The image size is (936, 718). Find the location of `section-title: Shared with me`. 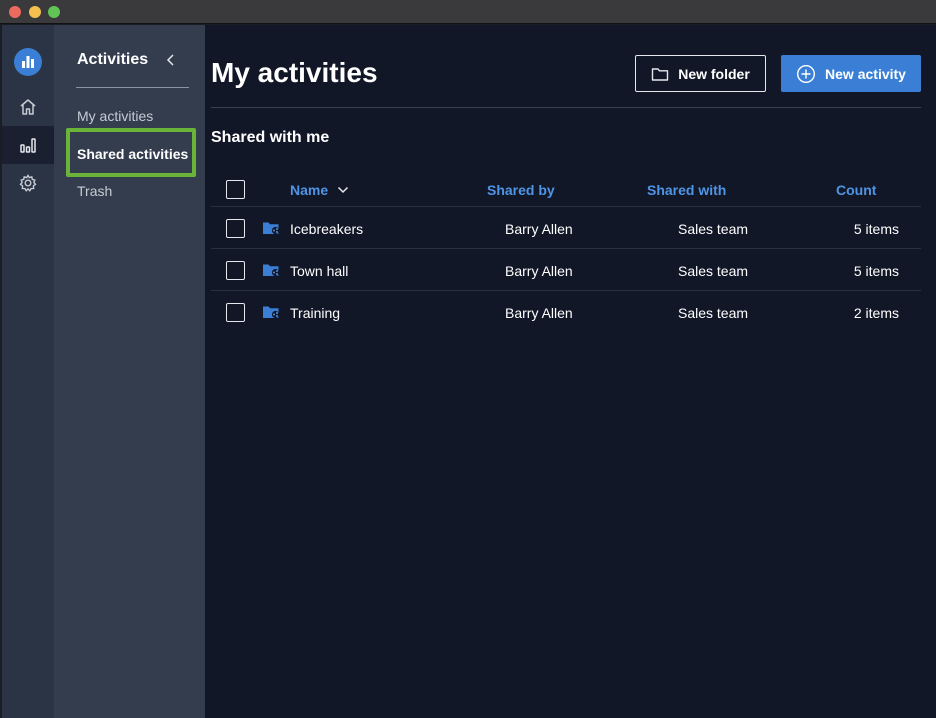

section-title: Shared with me is located at coordinates (270, 137).